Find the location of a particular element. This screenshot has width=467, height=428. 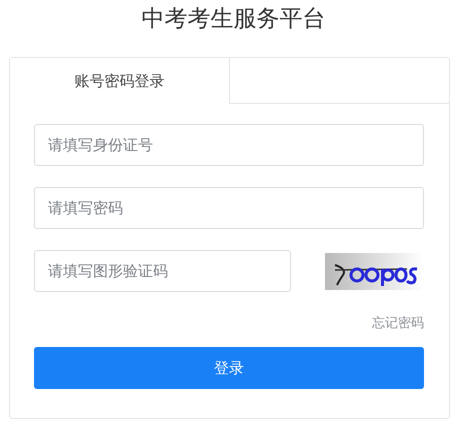

input-field: 请填写身份证号 is located at coordinates (229, 145).